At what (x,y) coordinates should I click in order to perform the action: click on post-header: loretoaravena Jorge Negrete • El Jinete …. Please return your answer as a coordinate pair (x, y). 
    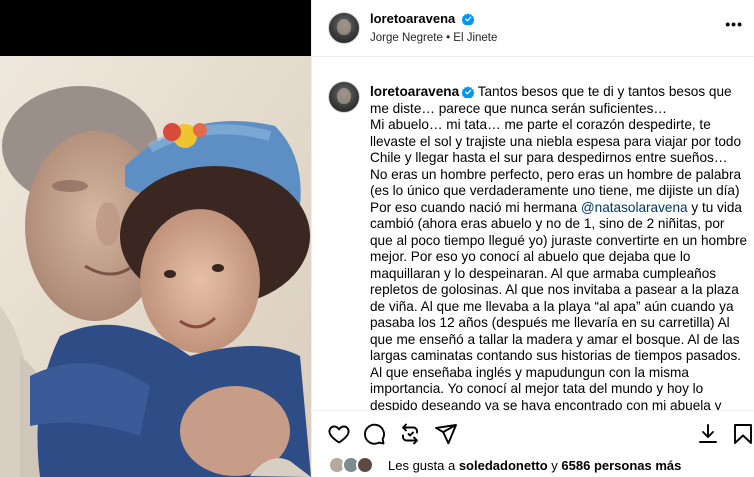
    Looking at the image, I should click on (533, 28).